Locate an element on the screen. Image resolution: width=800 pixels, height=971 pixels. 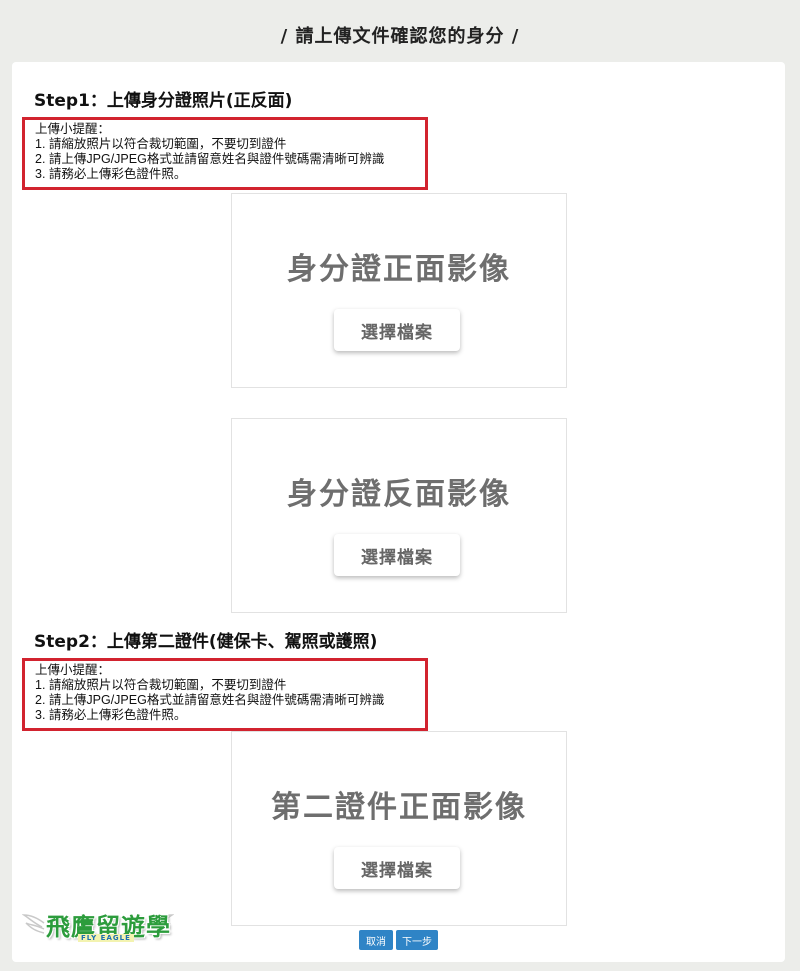
second-id-front-label: 第二證件正面影像 is located at coordinates (399, 807).